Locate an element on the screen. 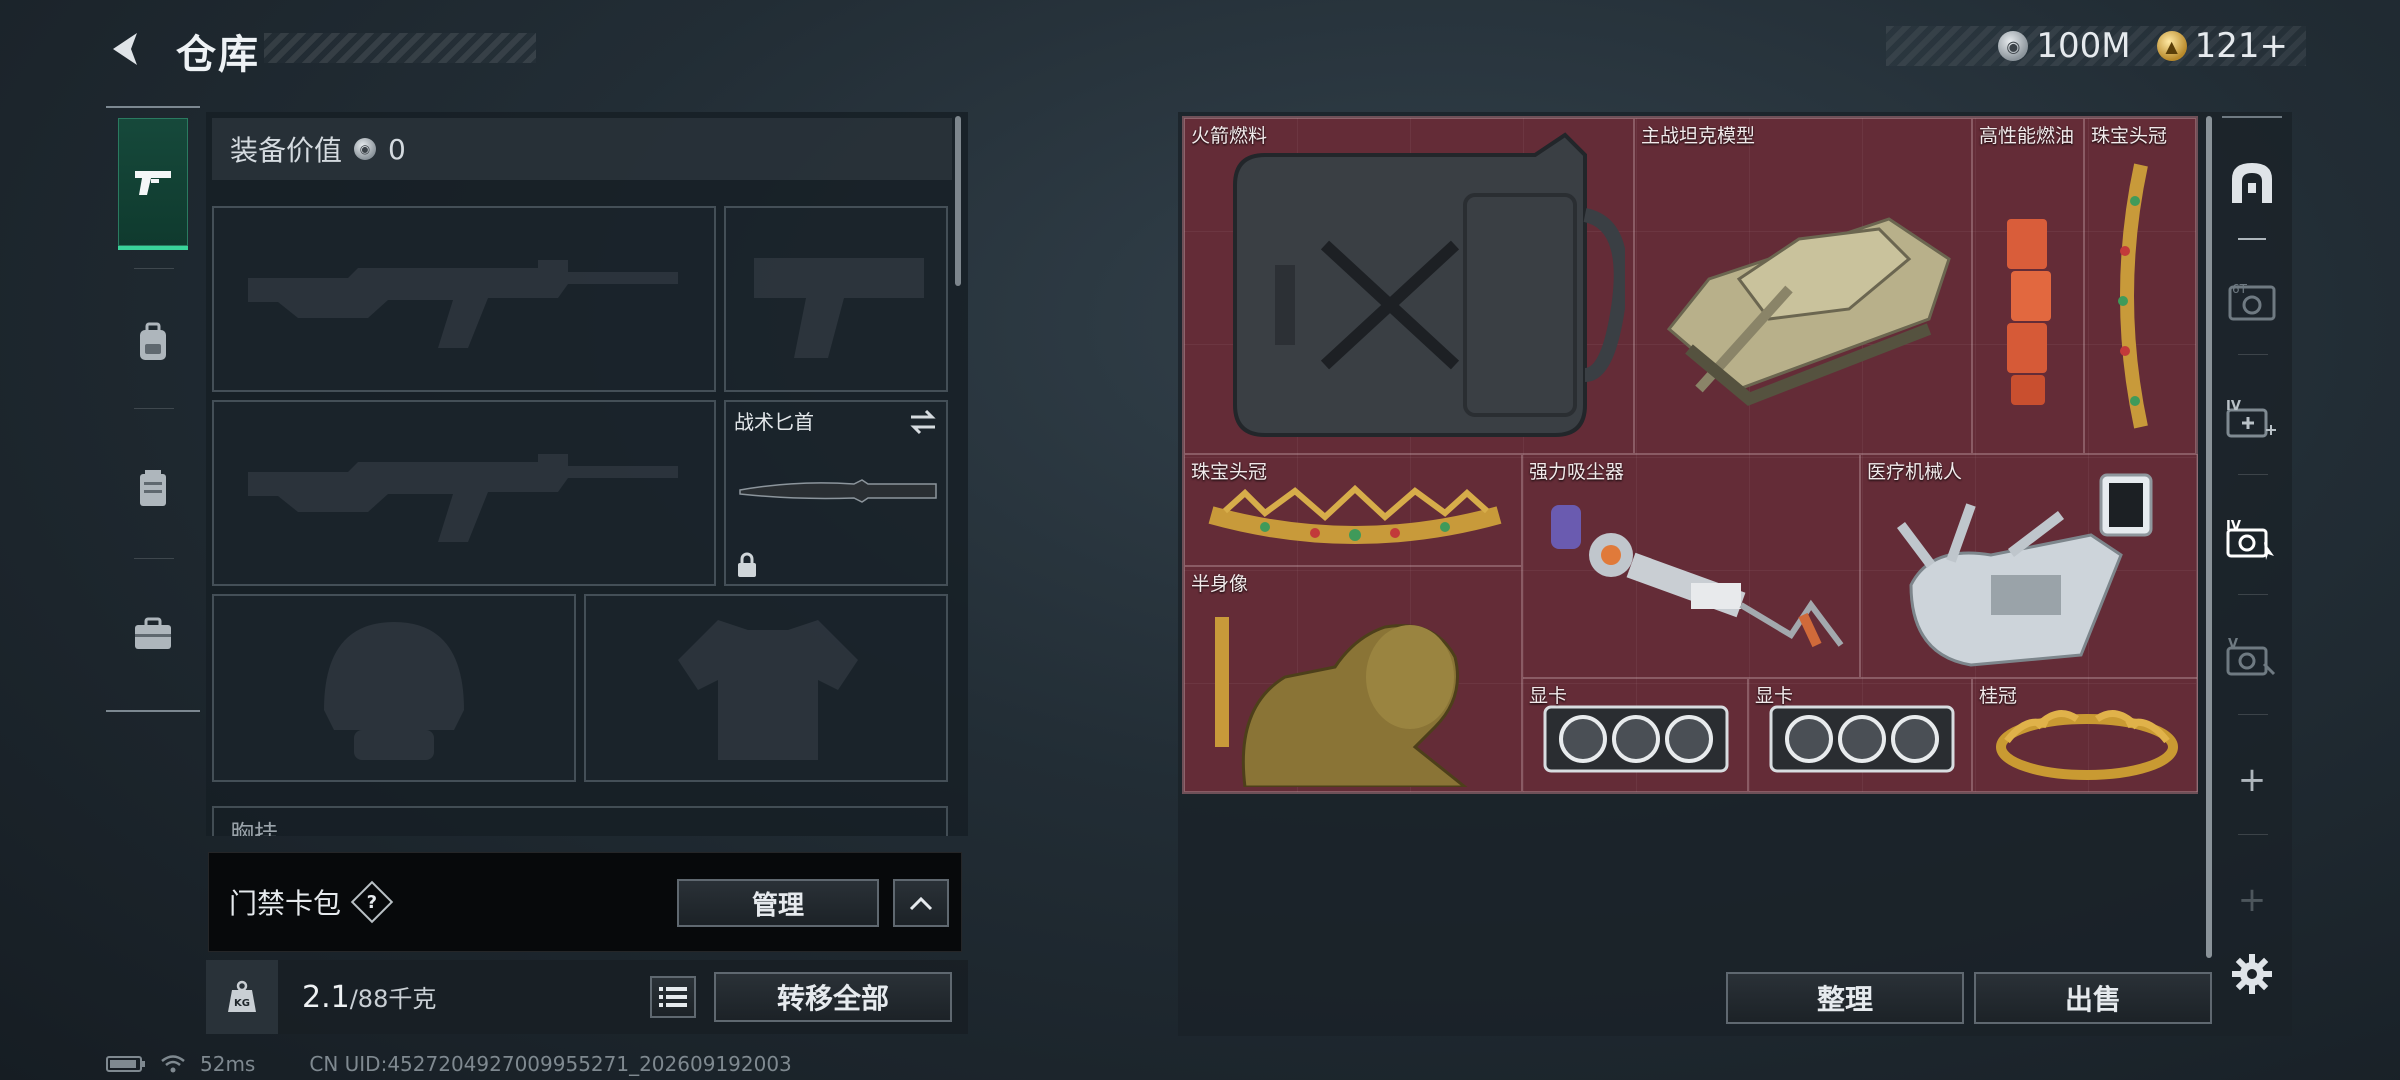 The width and height of the screenshot is (2400, 1080). expand-button is located at coordinates (921, 903).